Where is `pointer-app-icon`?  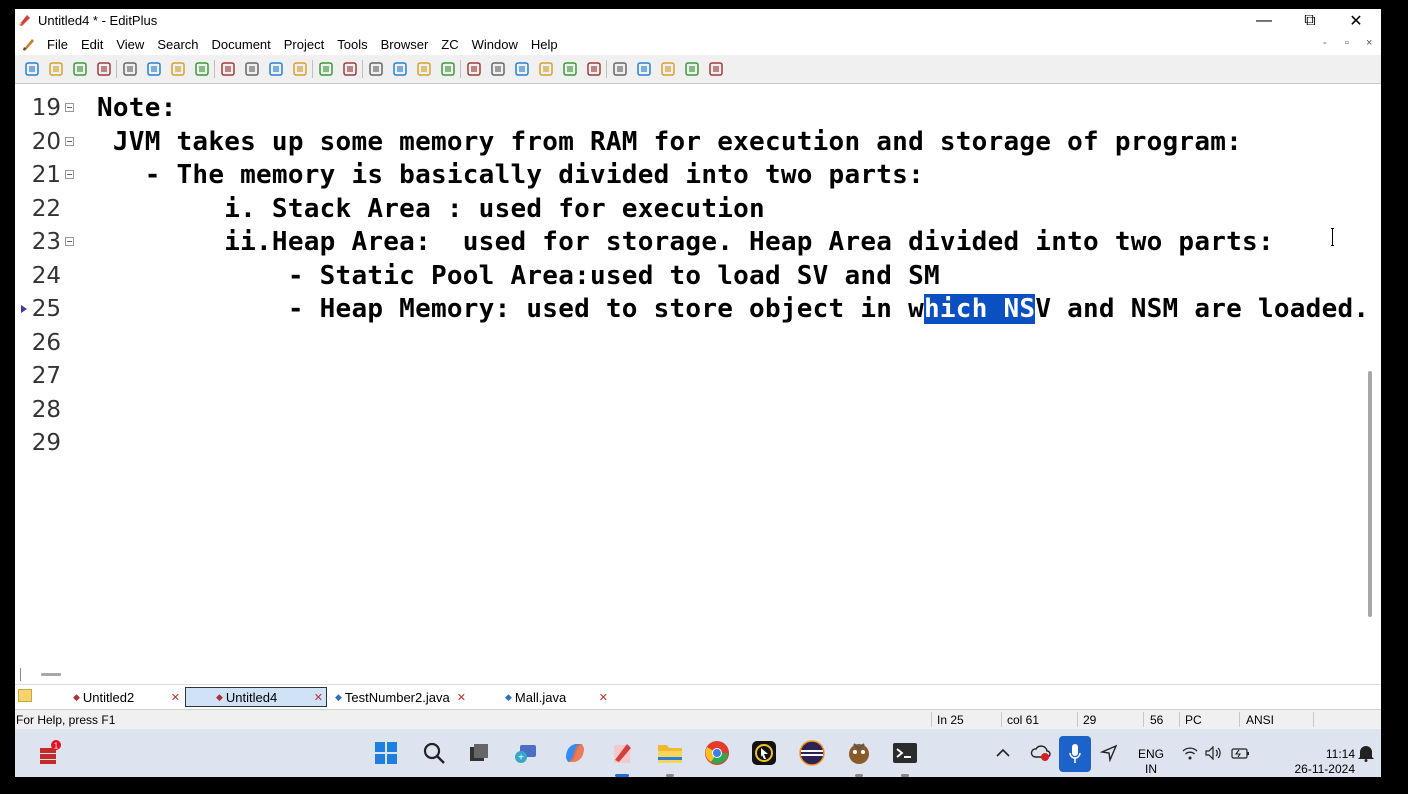 pointer-app-icon is located at coordinates (764, 753).